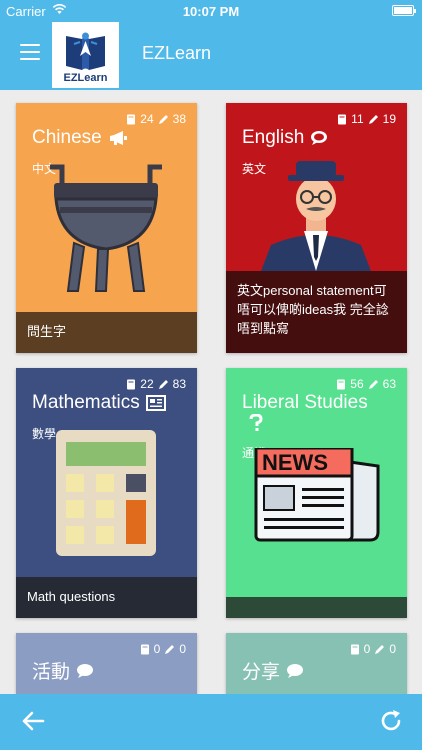 The image size is (422, 750). I want to click on question-icon, so click(256, 422).